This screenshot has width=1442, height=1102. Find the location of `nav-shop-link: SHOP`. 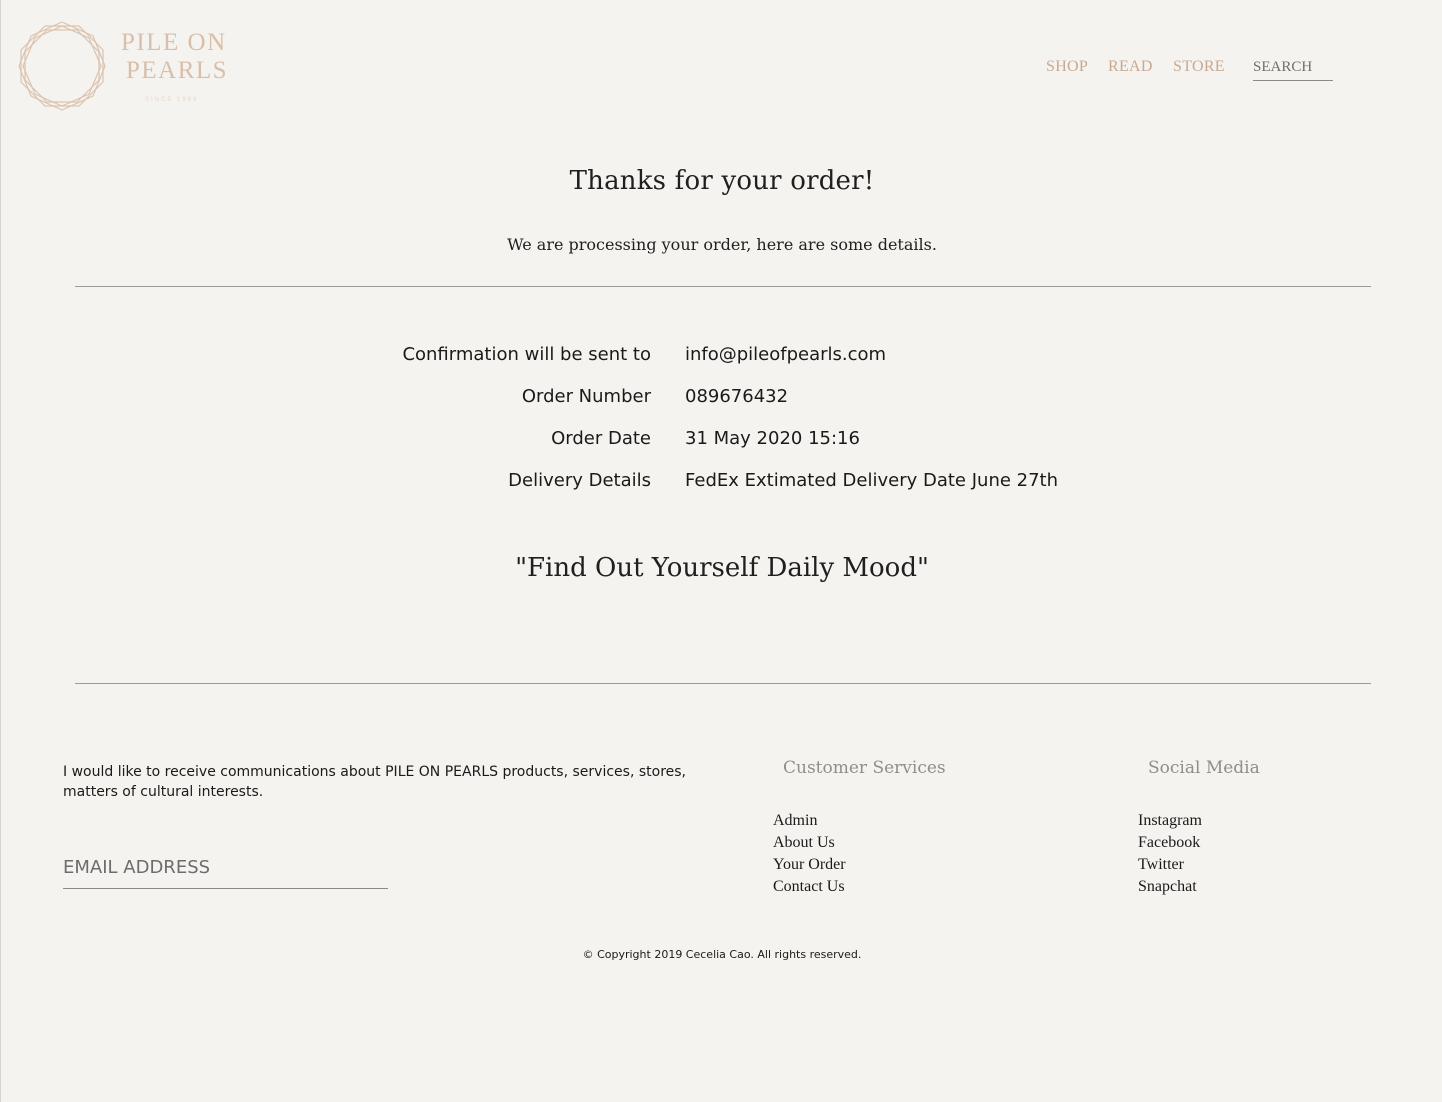

nav-shop-link: SHOP is located at coordinates (1067, 67).